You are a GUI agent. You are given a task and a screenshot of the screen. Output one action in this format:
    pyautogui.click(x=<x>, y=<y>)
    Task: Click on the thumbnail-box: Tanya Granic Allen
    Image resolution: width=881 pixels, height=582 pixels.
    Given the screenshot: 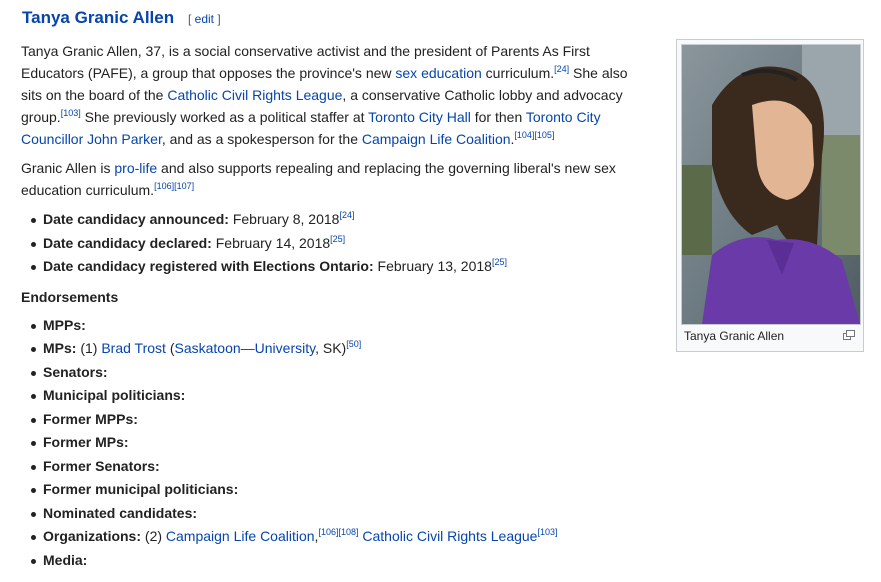 What is the action you would take?
    pyautogui.click(x=770, y=195)
    